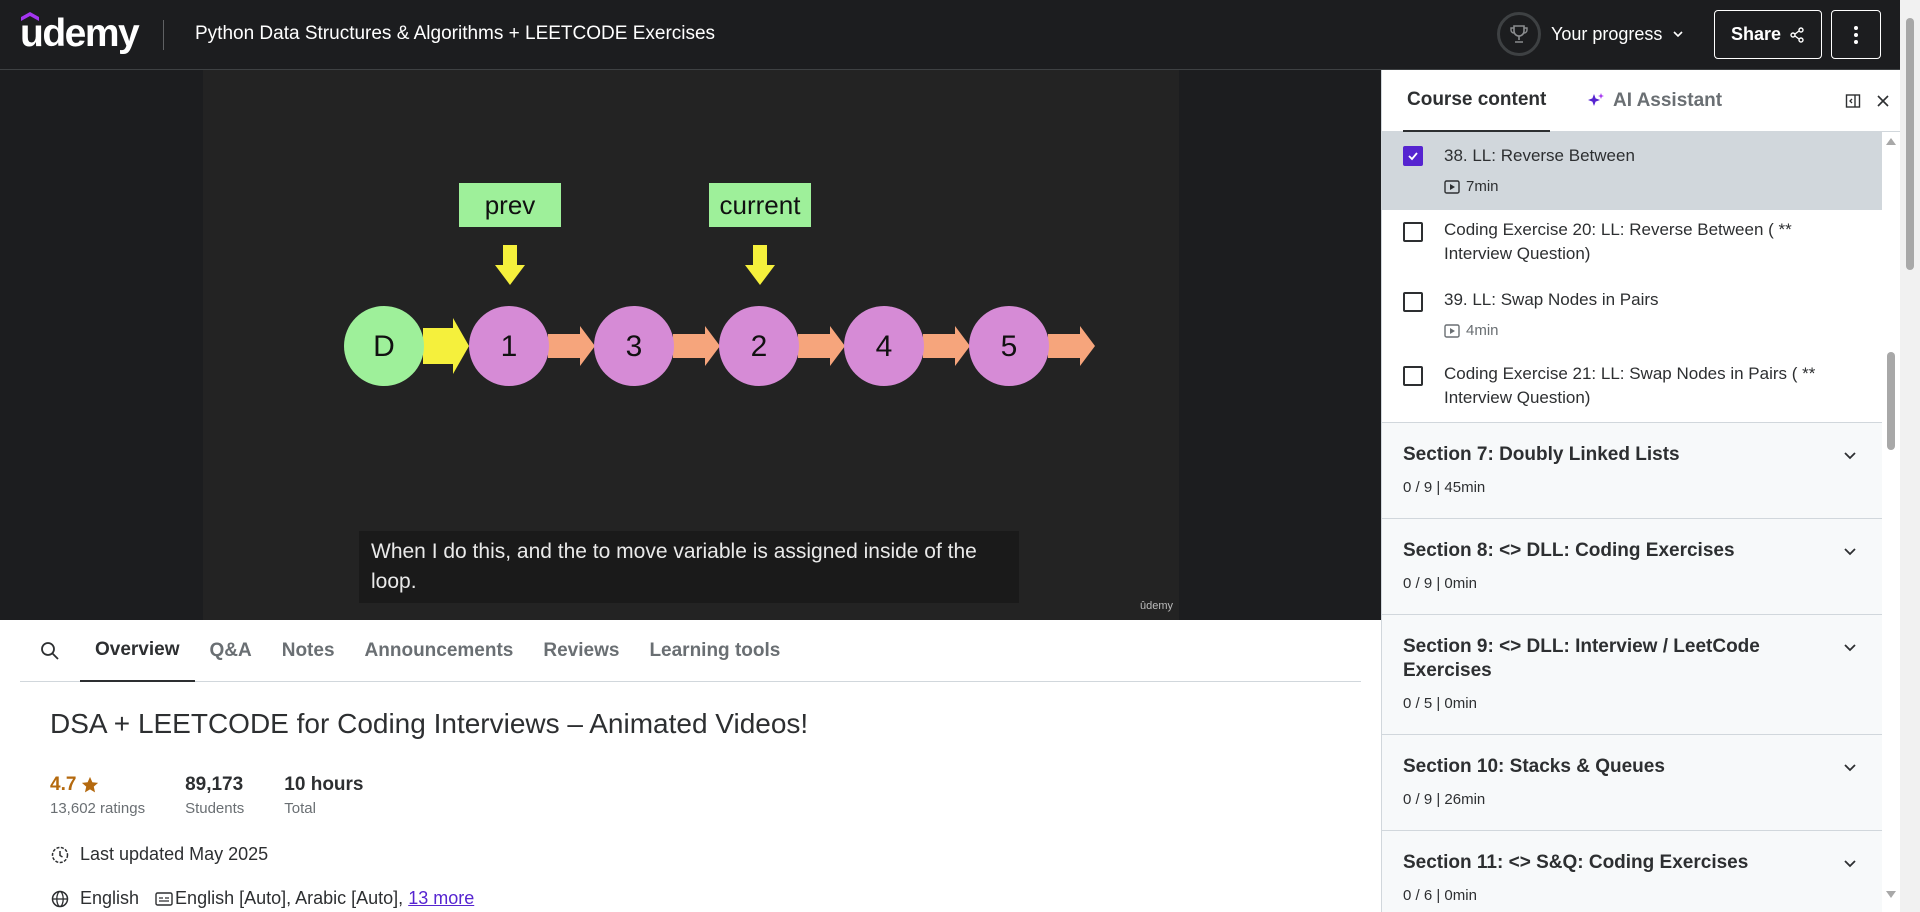  I want to click on close-icon, so click(1883, 101).